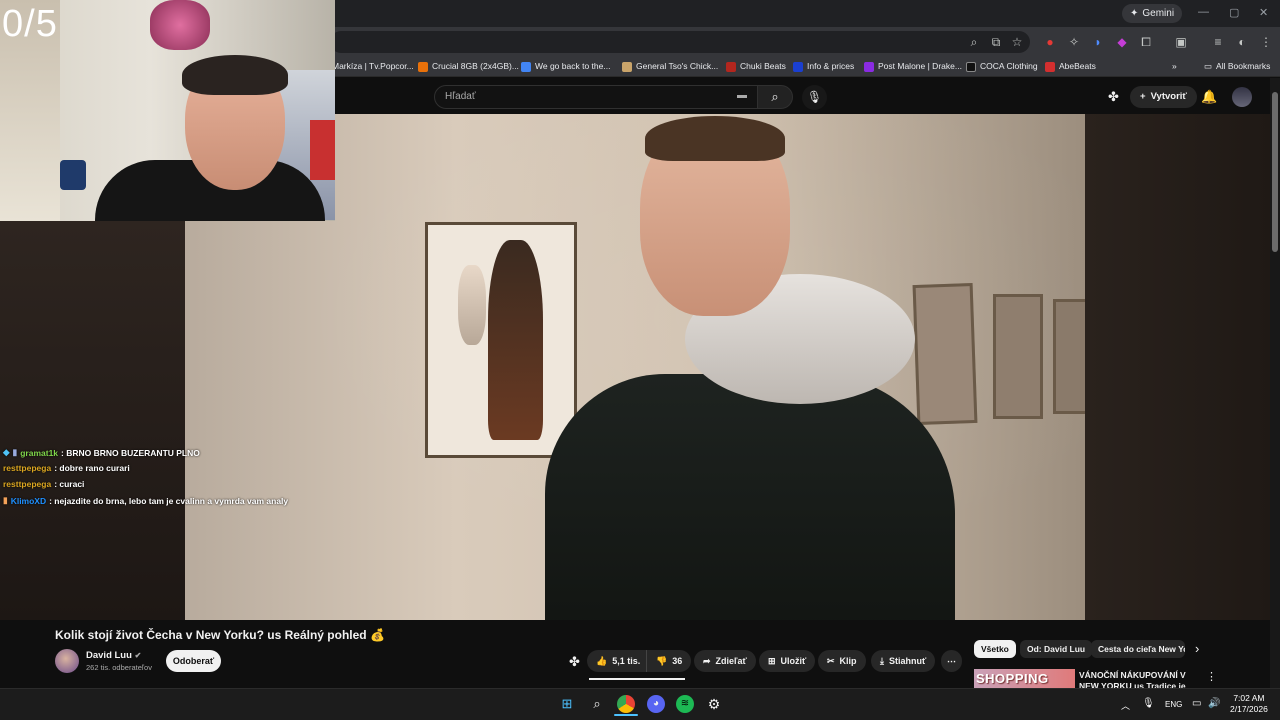  I want to click on search-icon: ⌕, so click(597, 704).